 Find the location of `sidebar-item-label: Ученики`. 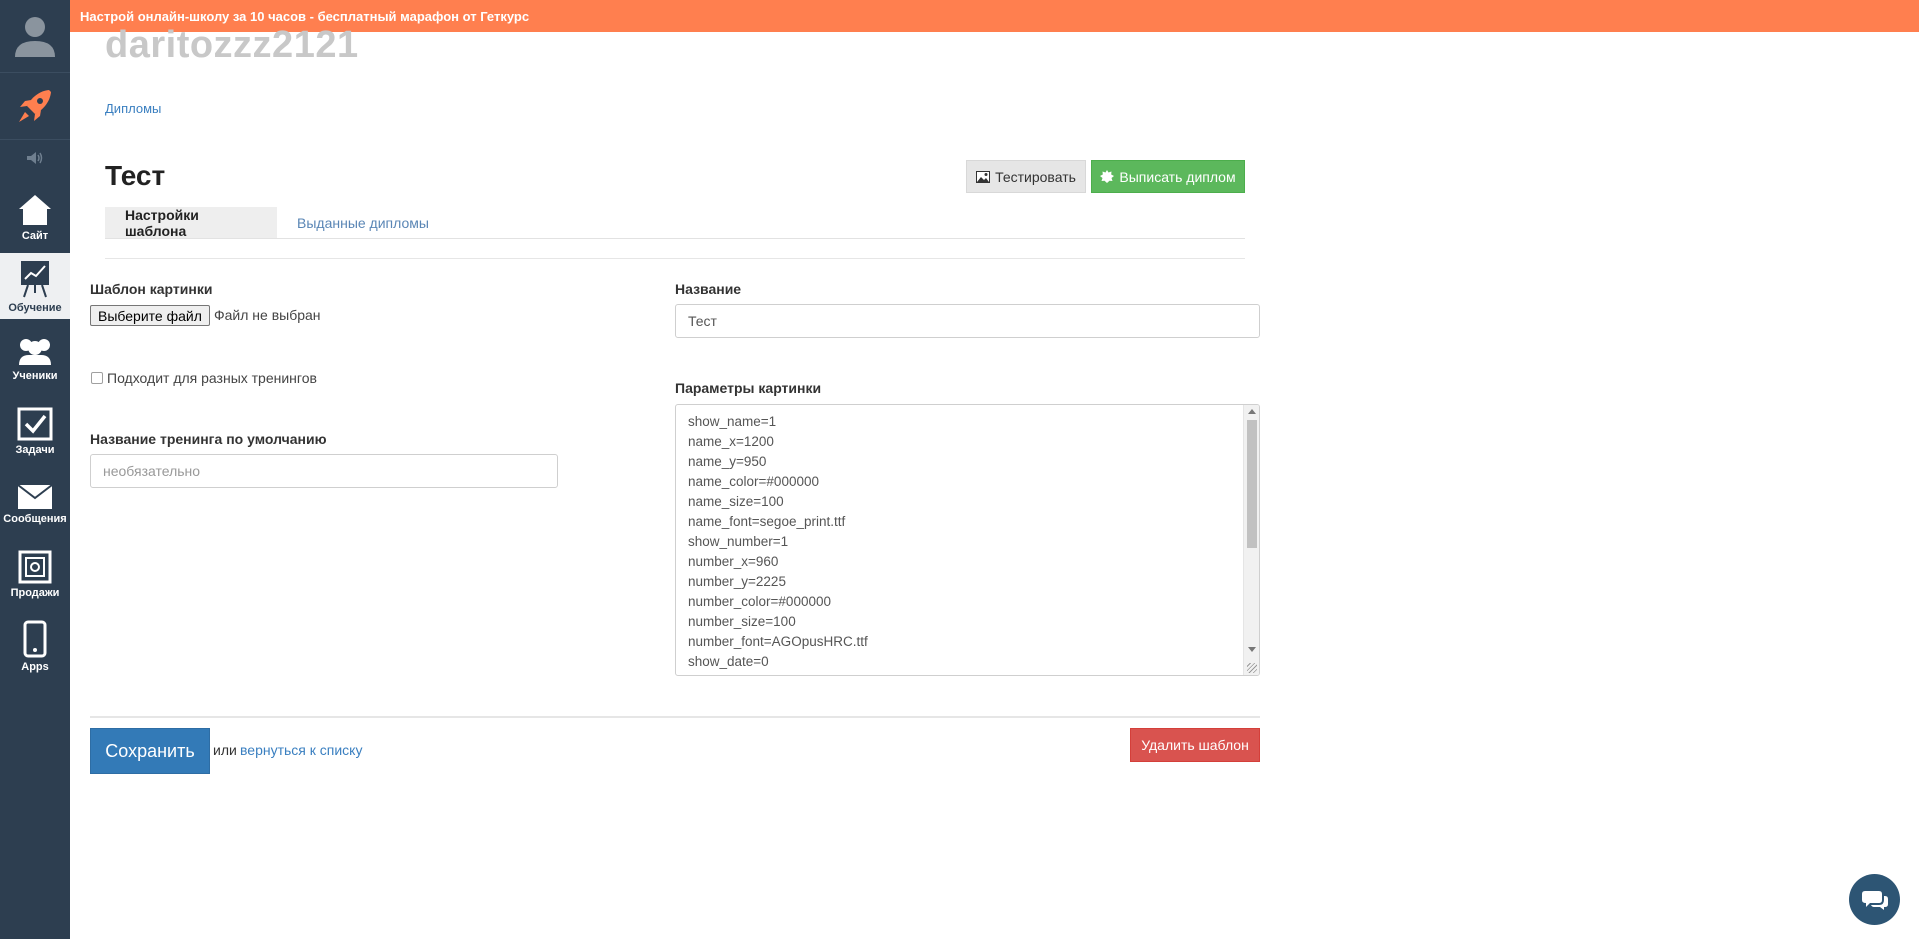

sidebar-item-label: Ученики is located at coordinates (35, 375).